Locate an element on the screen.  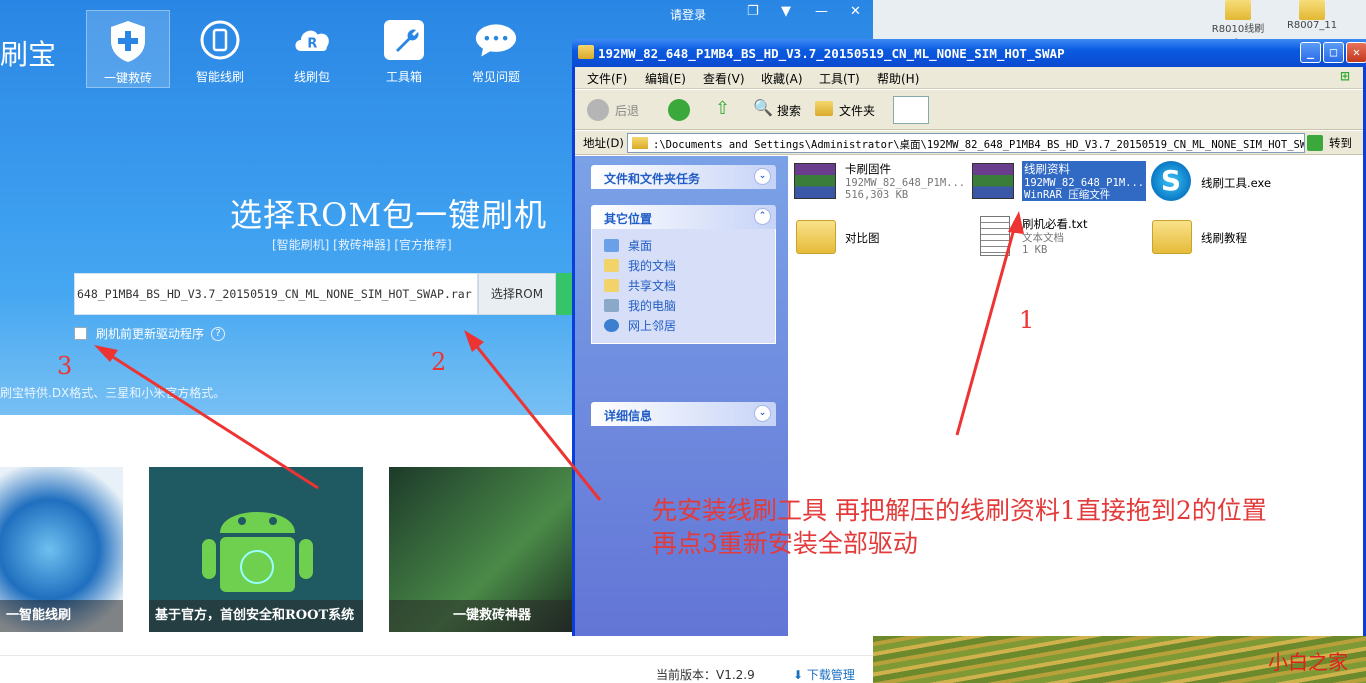
instruction-line-2: 再点3重新安装全部驱动 is located at coordinates (785, 543).